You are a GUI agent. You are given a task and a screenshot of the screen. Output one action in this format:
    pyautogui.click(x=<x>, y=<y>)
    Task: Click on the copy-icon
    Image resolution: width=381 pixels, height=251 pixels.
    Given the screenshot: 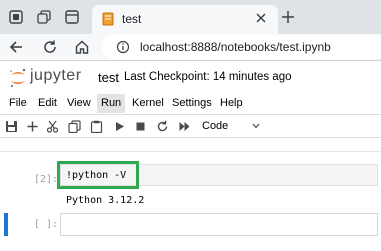 What is the action you would take?
    pyautogui.click(x=74, y=126)
    